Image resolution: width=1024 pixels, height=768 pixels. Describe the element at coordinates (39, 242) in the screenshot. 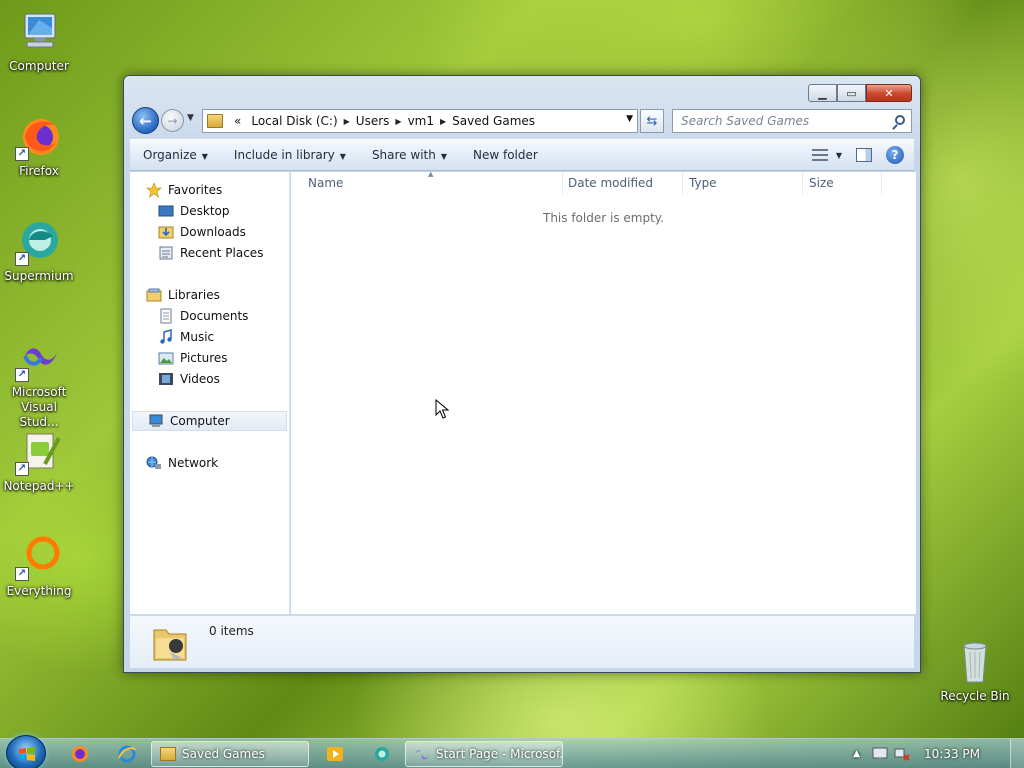

I see `supermium-icon: ↗` at that location.